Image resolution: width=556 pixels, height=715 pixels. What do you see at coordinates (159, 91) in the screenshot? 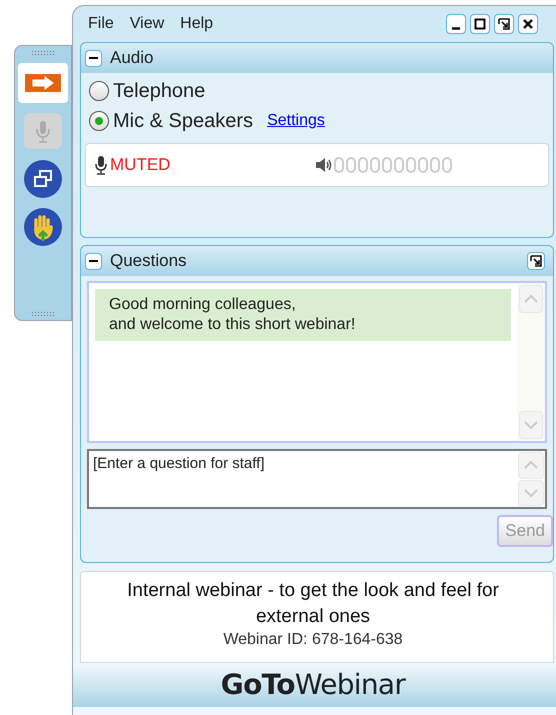
I see `radio-label: Telephone` at bounding box center [159, 91].